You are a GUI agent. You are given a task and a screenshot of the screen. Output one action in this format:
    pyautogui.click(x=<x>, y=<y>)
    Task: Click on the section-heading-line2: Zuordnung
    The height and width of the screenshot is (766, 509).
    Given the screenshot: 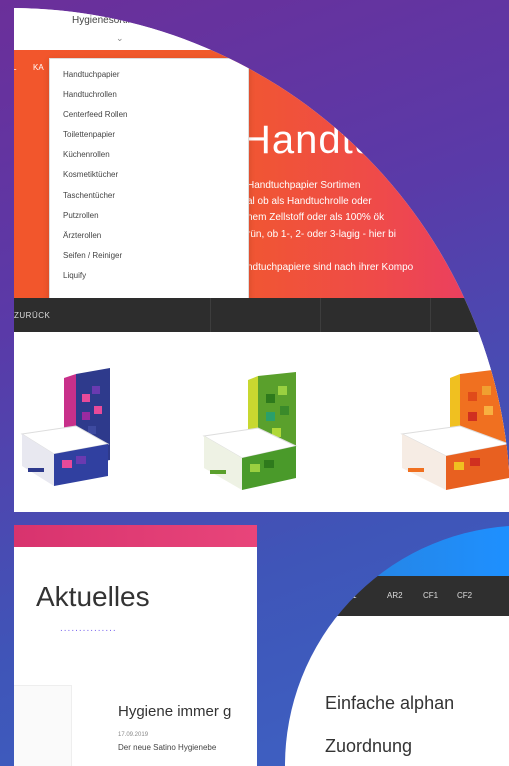 What is the action you would take?
    pyautogui.click(x=369, y=746)
    